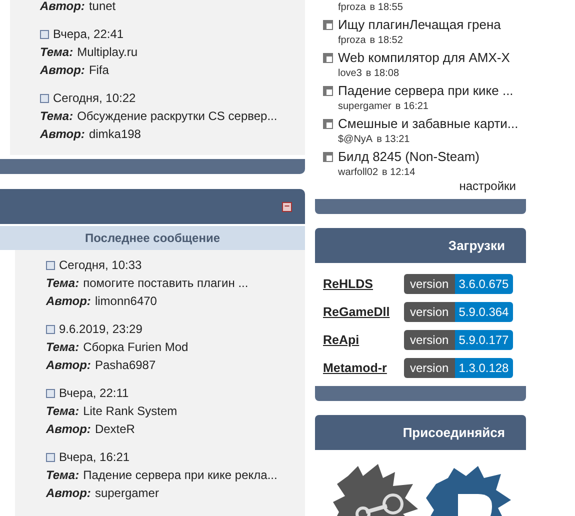 This screenshot has width=575, height=516. What do you see at coordinates (135, 347) in the screenshot?
I see `topic-link: Сборка Furien Mod` at bounding box center [135, 347].